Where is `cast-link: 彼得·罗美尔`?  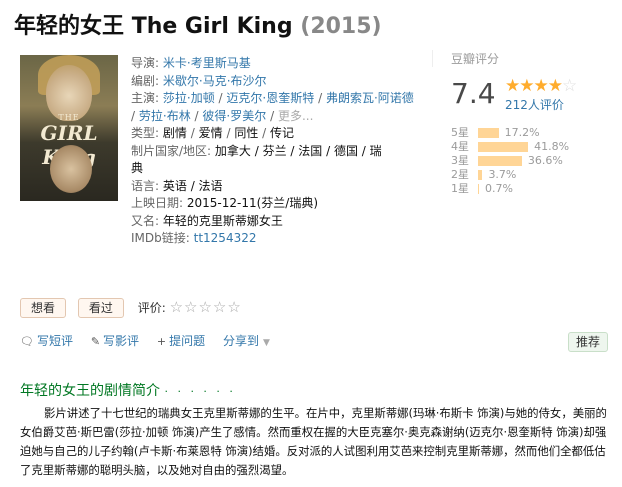
cast-link: 彼得·罗美尔 is located at coordinates (234, 116).